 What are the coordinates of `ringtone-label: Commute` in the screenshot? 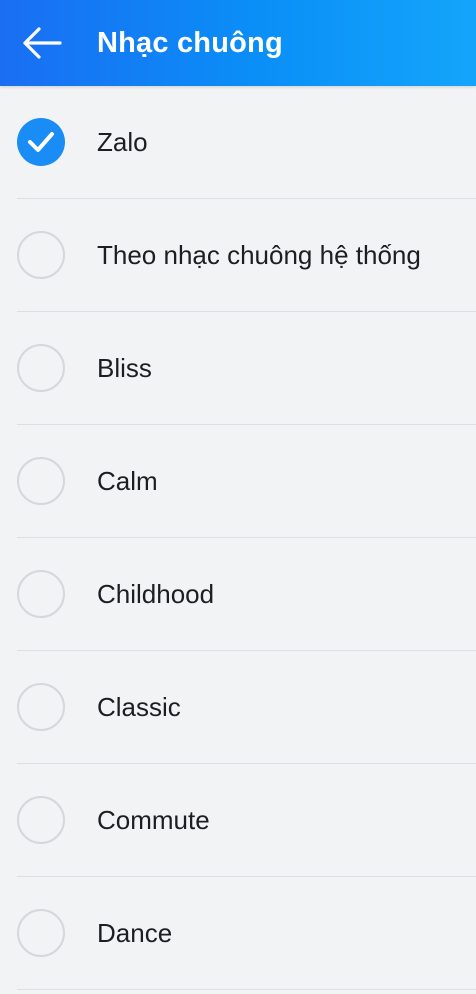 It's located at (153, 820).